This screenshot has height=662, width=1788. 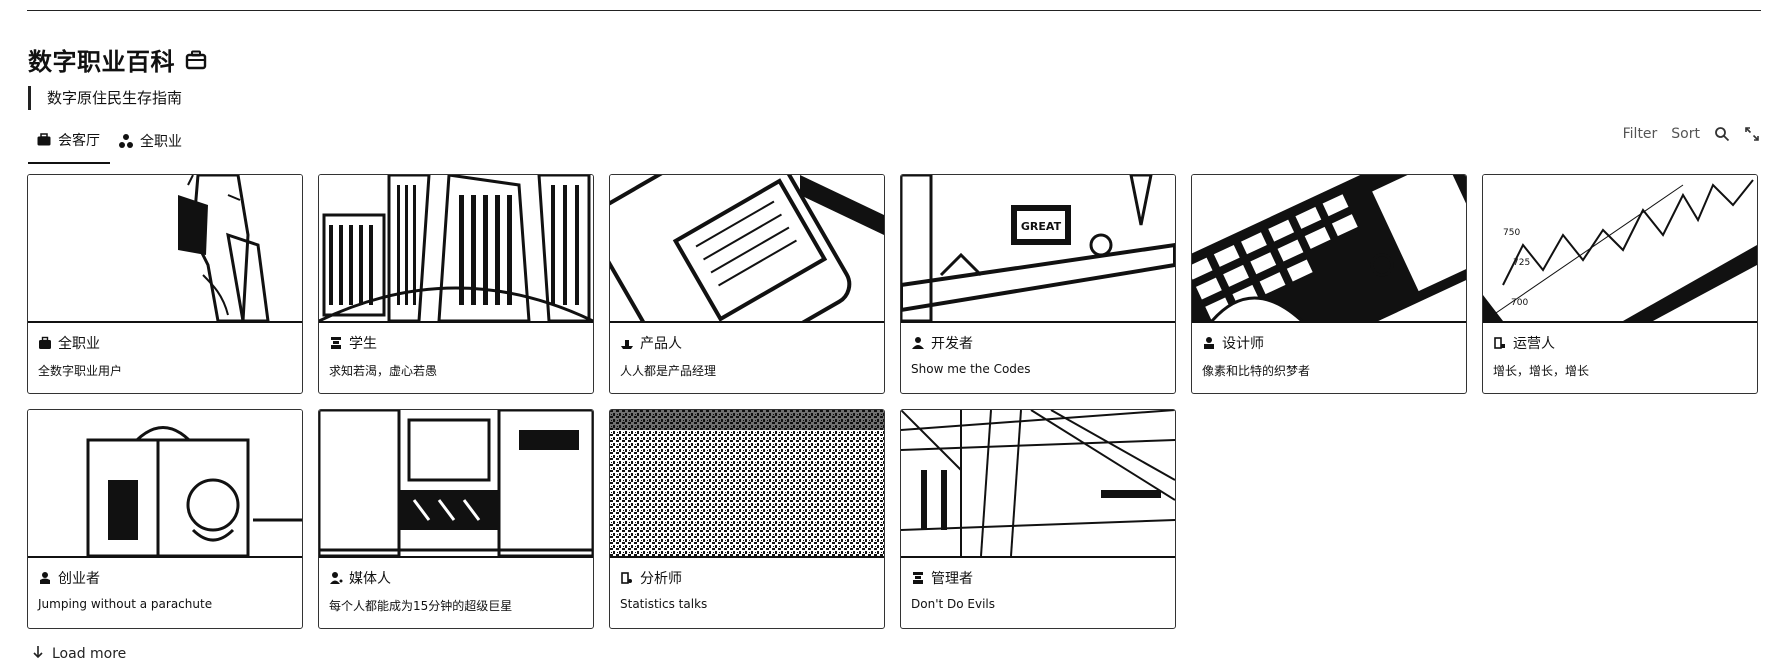 I want to click on role-card-student: 学生 求知若渴，虚心若愚, so click(x=456, y=284).